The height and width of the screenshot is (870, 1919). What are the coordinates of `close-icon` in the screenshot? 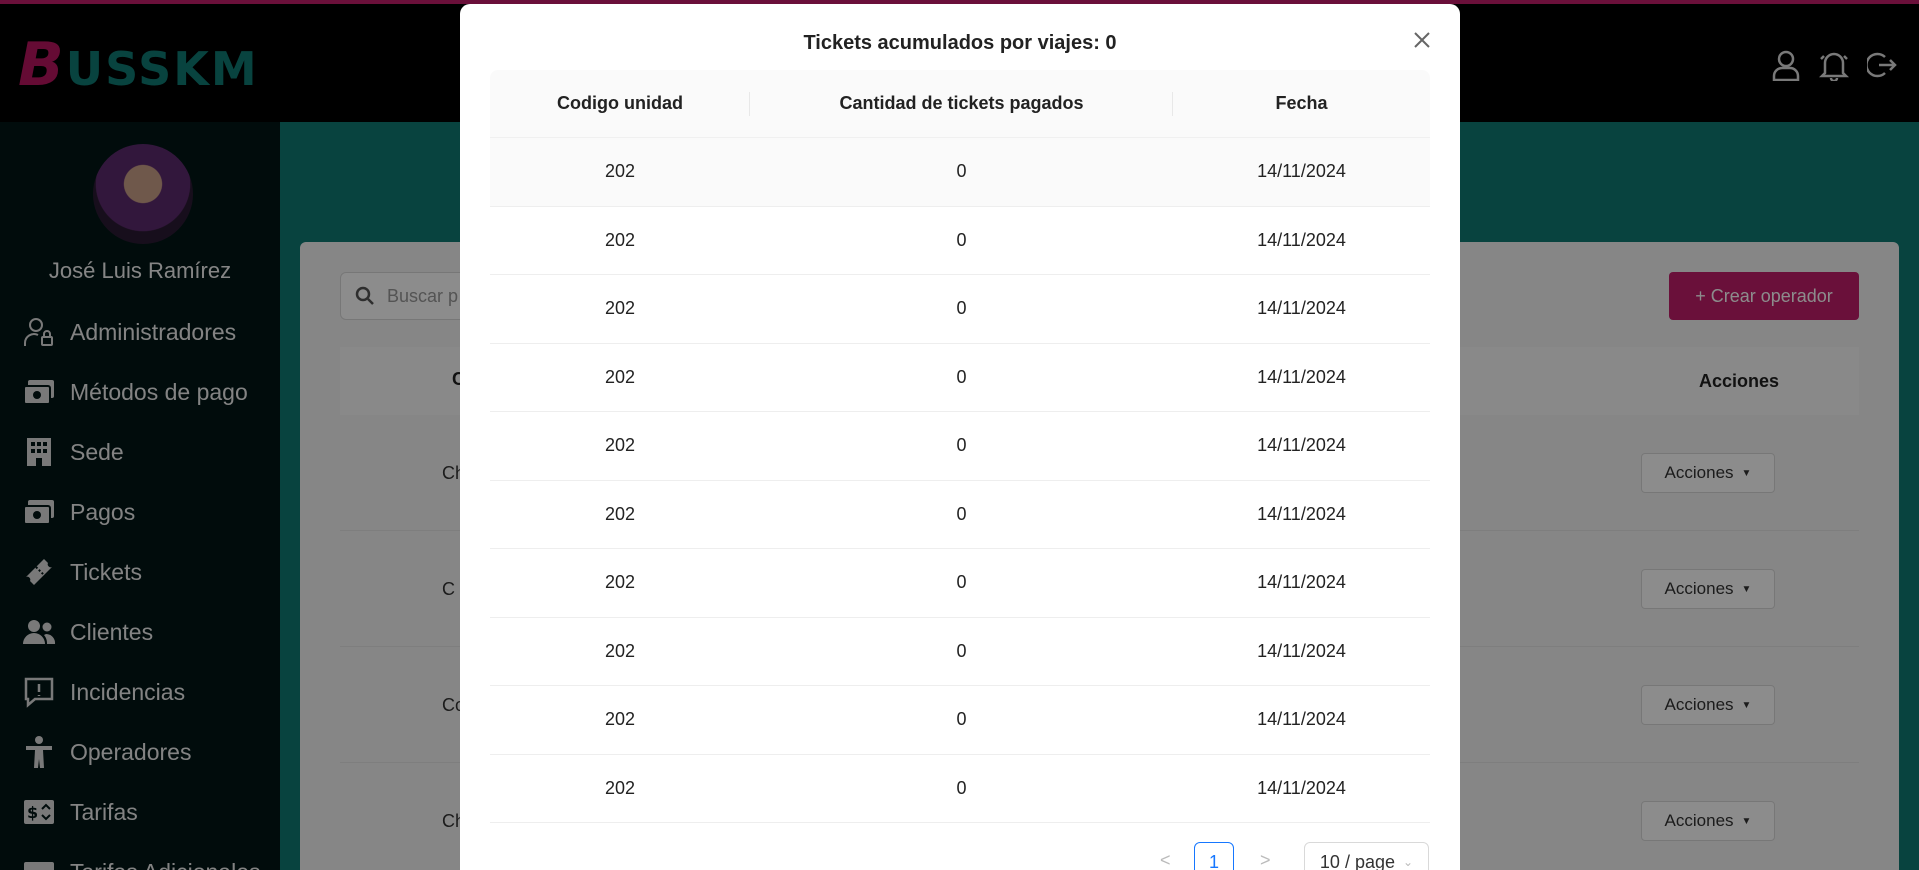 It's located at (1422, 40).